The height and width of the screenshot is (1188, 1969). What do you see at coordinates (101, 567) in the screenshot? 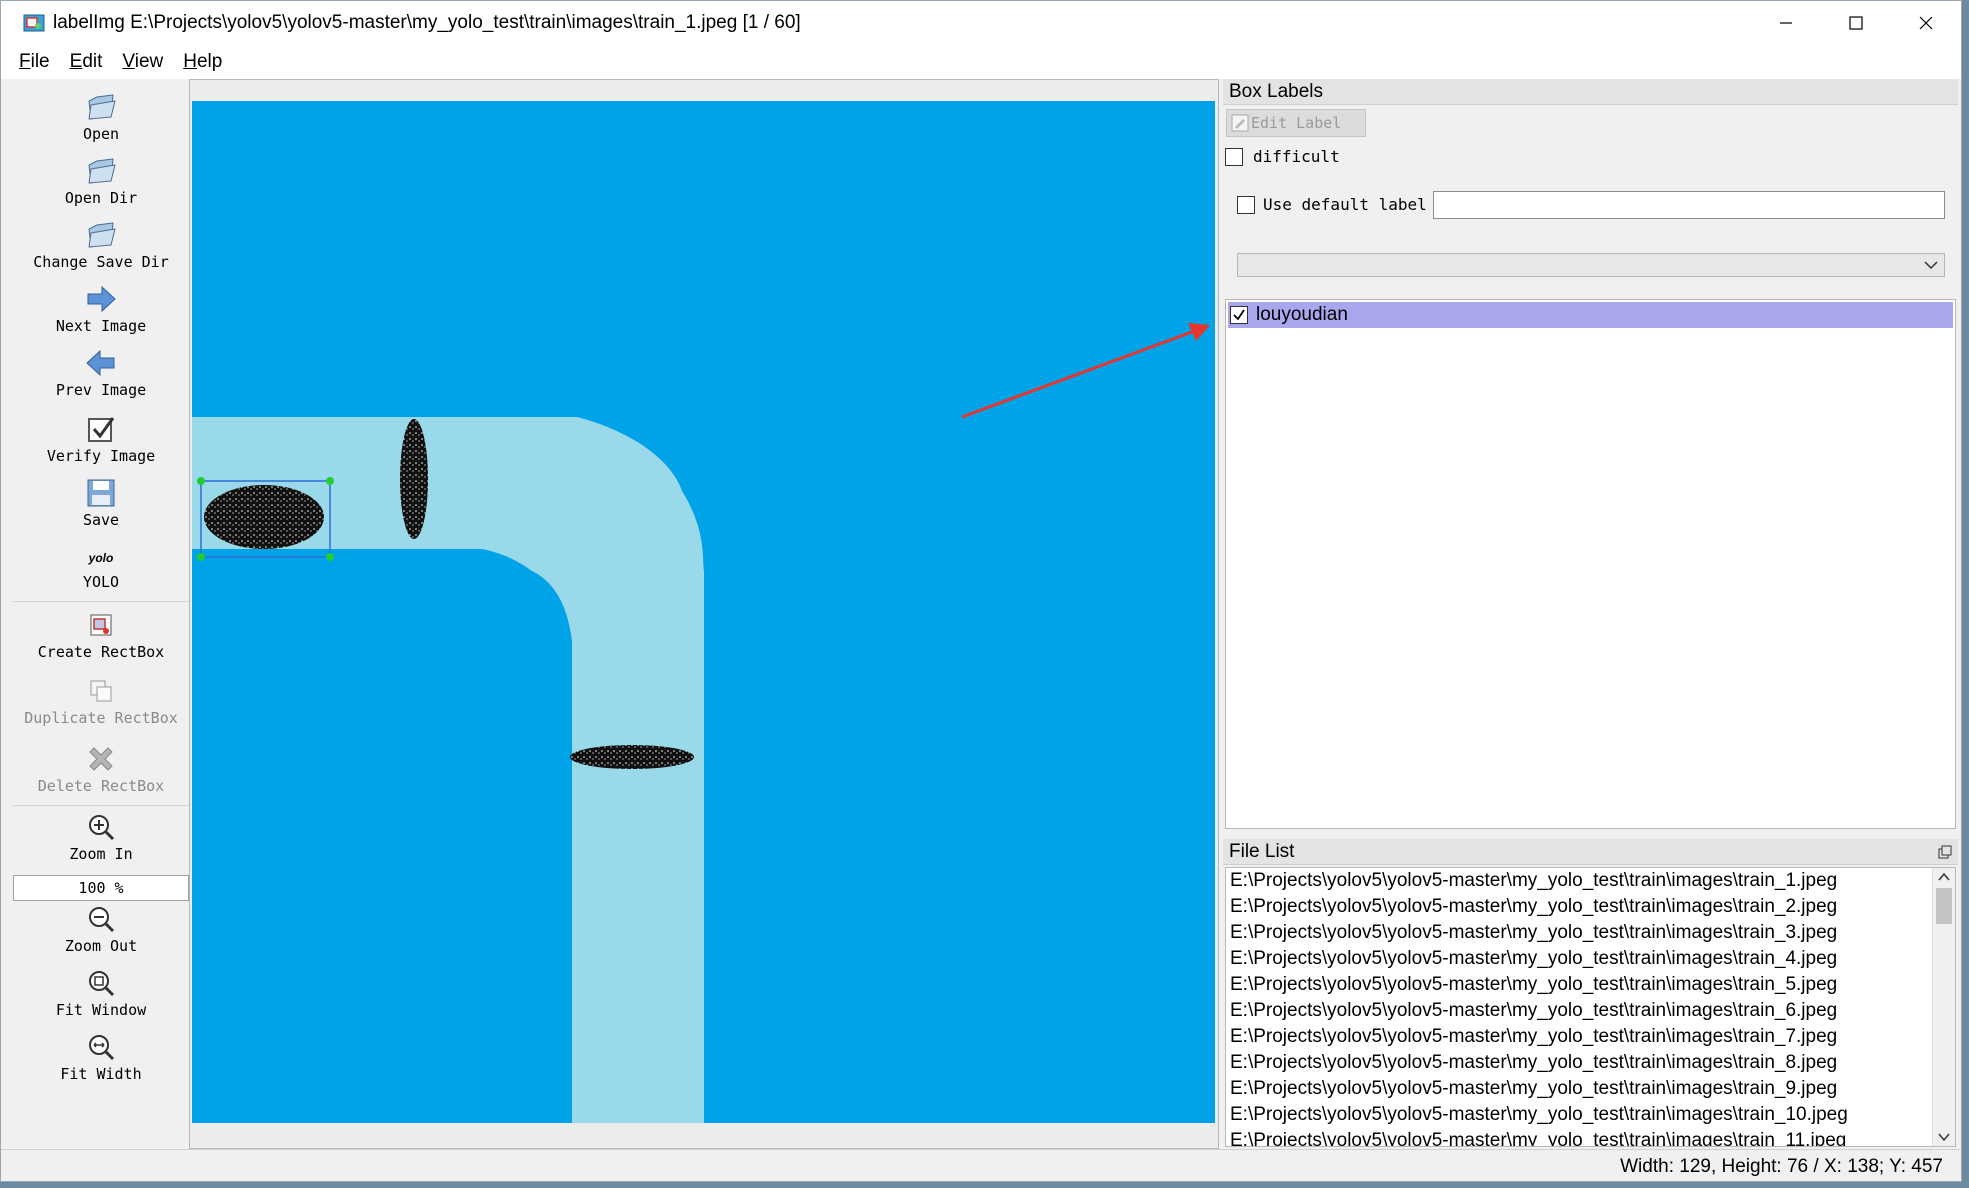
I see `yolo-format-button: yolo YOLO` at bounding box center [101, 567].